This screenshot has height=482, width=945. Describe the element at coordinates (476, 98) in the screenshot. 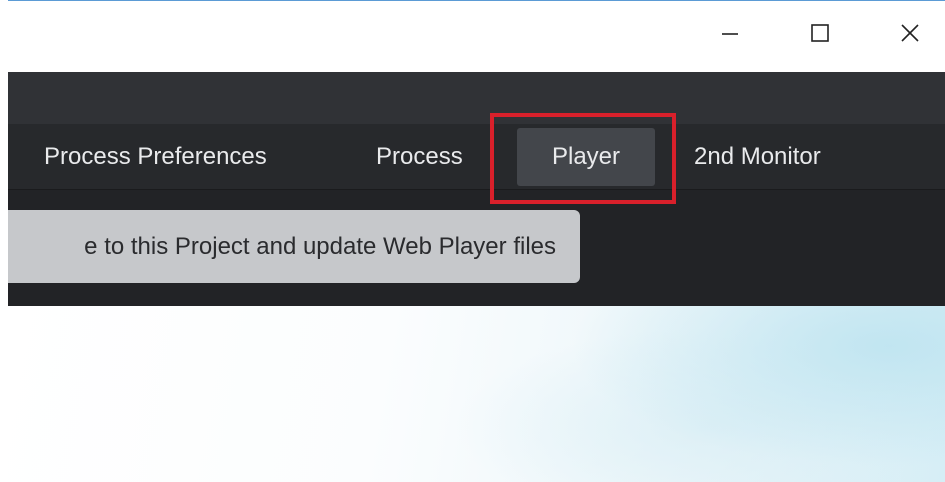

I see `header-band` at that location.